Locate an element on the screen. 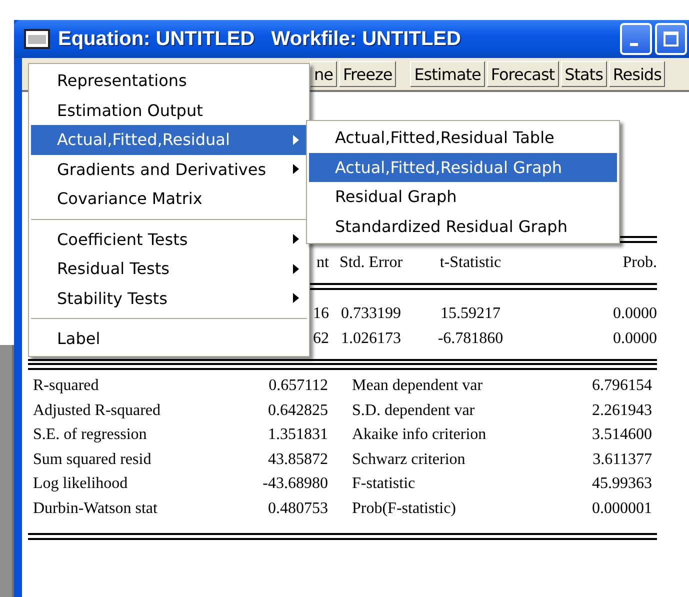  maximize-button is located at coordinates (671, 39).